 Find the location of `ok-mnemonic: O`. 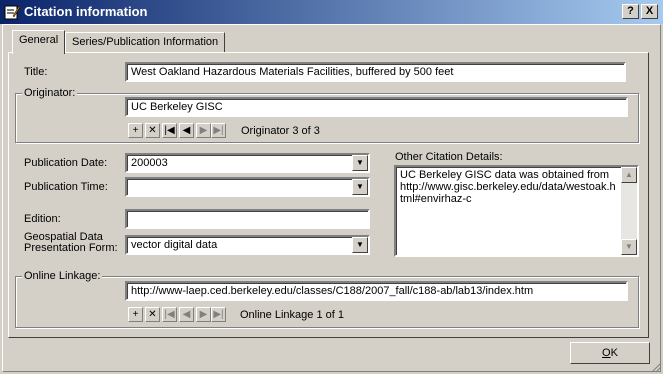

ok-mnemonic: O is located at coordinates (606, 353).